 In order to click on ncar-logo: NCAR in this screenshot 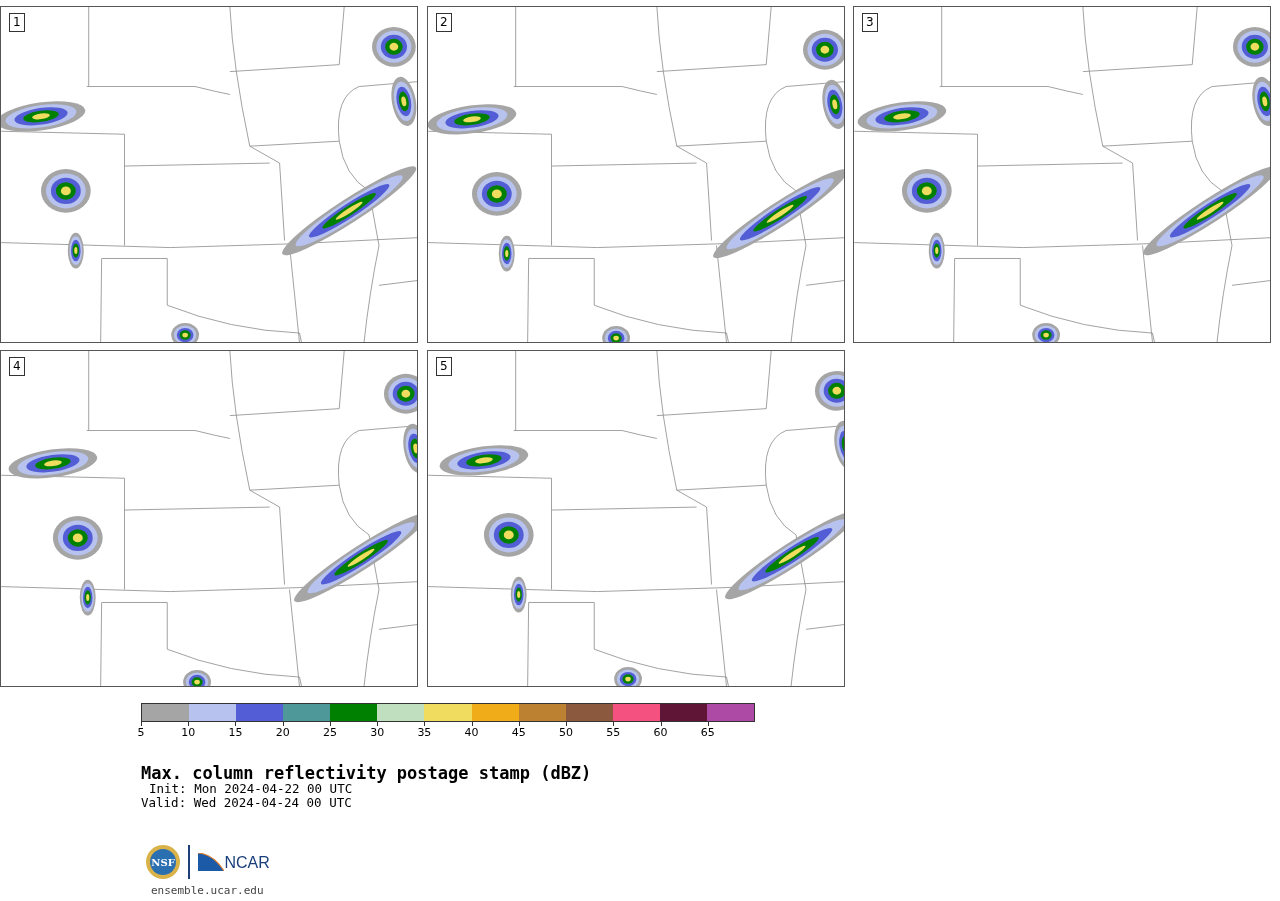, I will do `click(233, 862)`.